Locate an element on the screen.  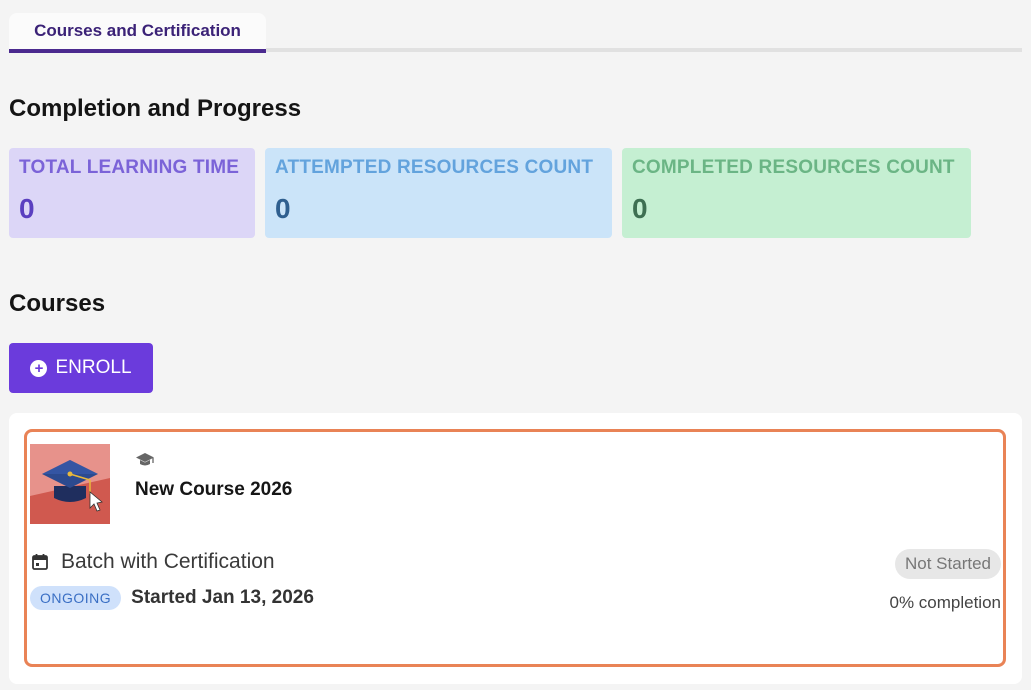
course-status-badge: Not Started is located at coordinates (948, 564).